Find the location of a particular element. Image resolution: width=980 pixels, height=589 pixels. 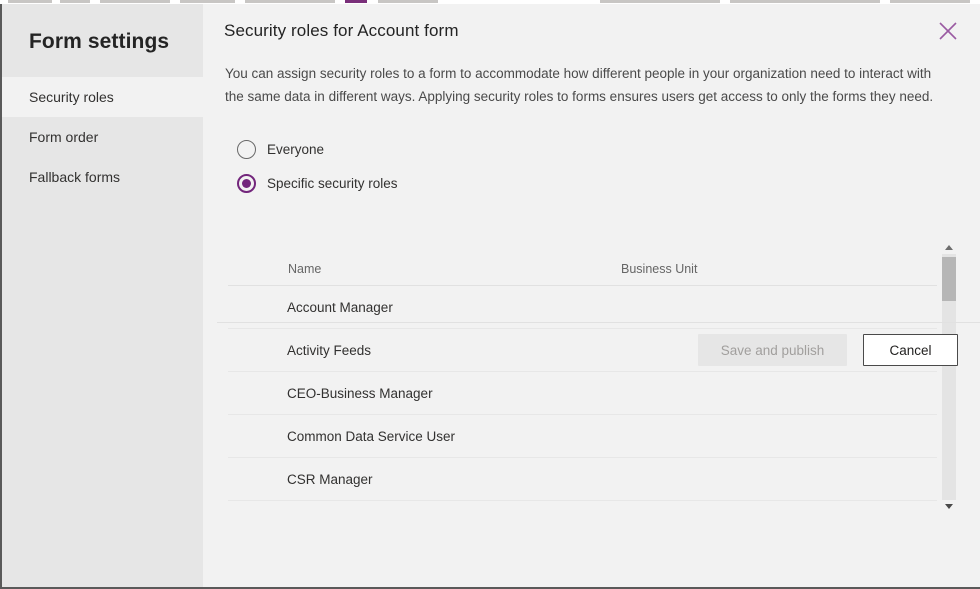

chevron-down-icon is located at coordinates (949, 506).